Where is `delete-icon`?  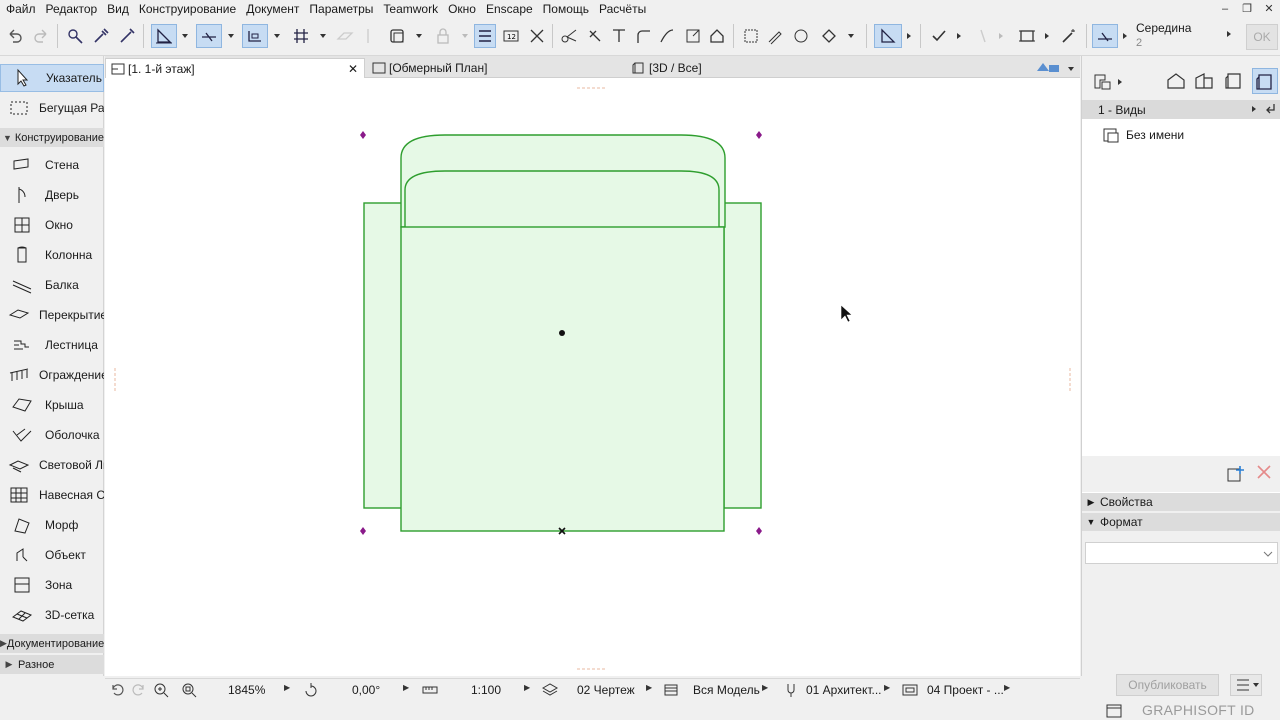
delete-icon is located at coordinates (1264, 472).